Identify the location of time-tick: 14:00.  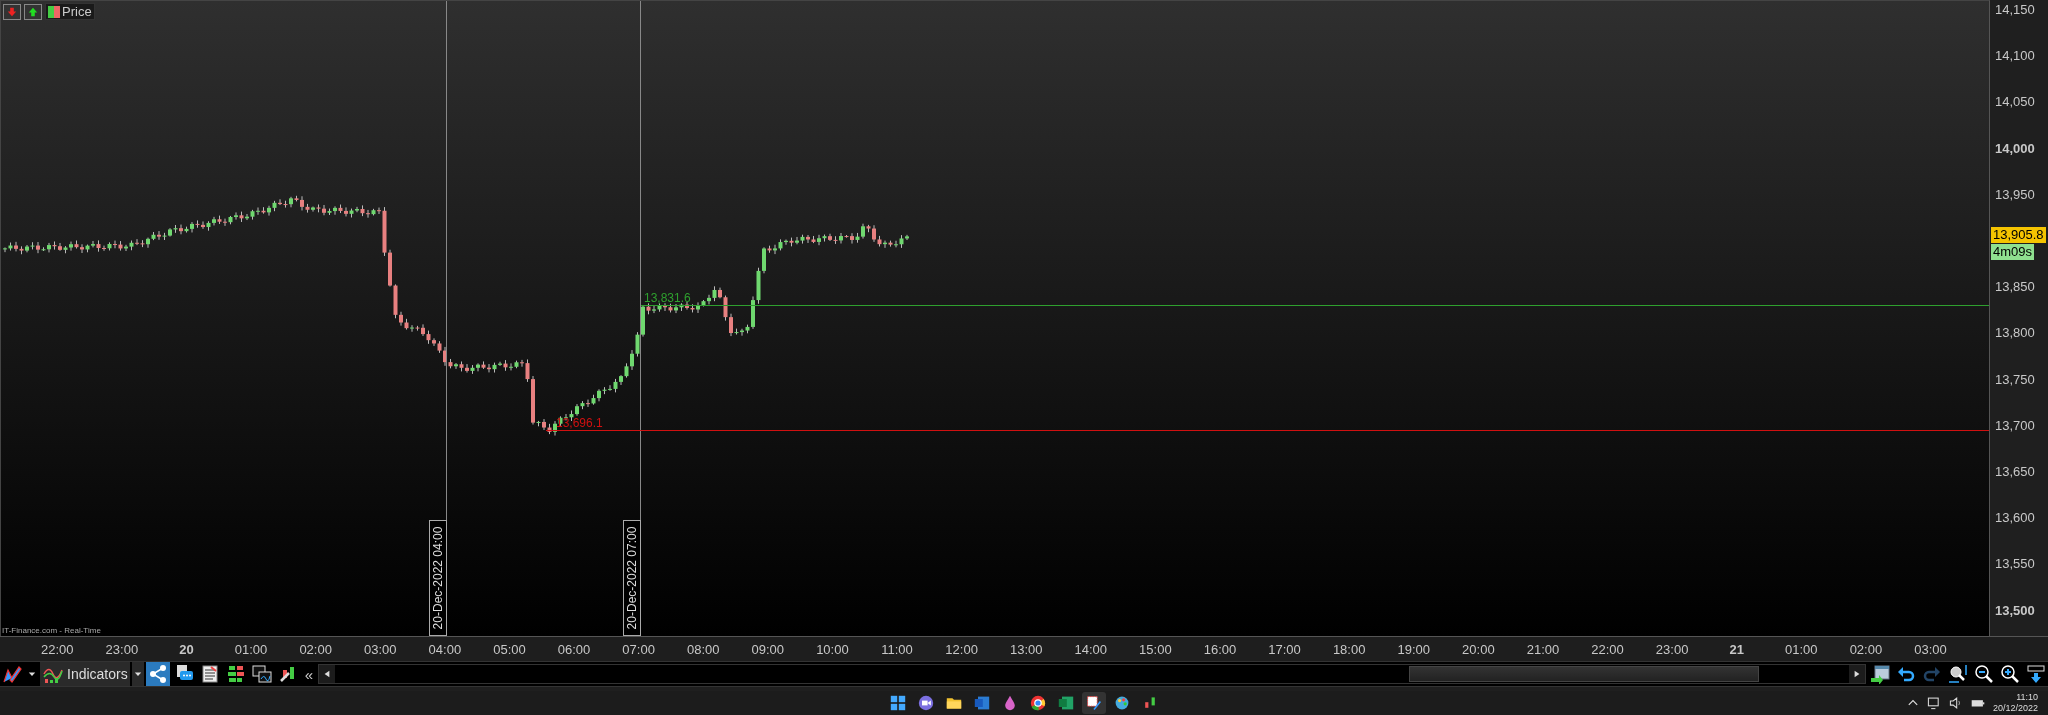
(1091, 649).